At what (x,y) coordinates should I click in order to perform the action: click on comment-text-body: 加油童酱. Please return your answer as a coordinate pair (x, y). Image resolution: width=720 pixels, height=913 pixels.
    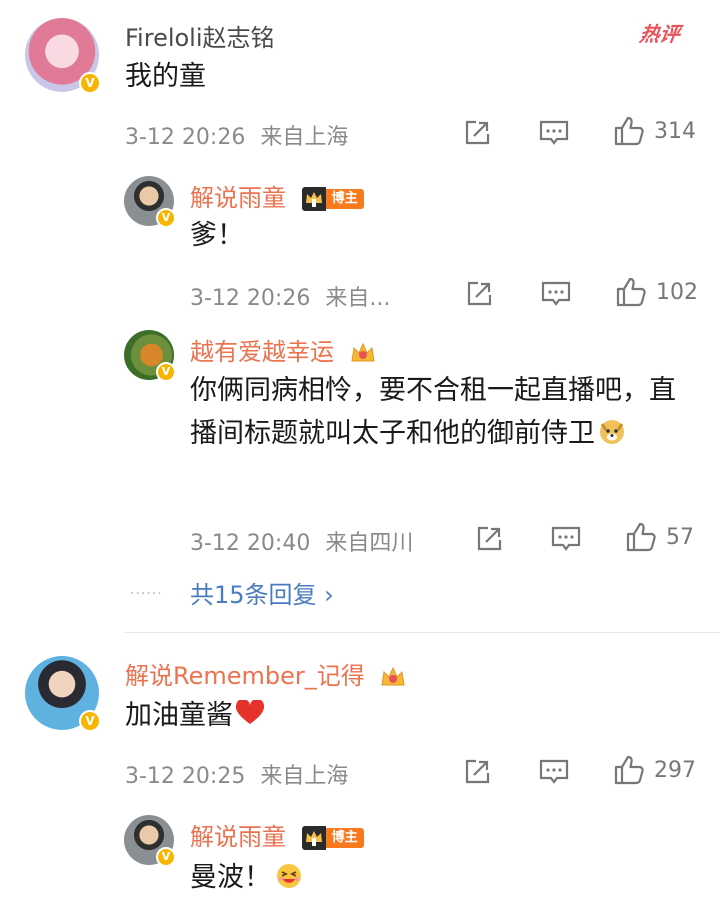
    Looking at the image, I should click on (179, 715).